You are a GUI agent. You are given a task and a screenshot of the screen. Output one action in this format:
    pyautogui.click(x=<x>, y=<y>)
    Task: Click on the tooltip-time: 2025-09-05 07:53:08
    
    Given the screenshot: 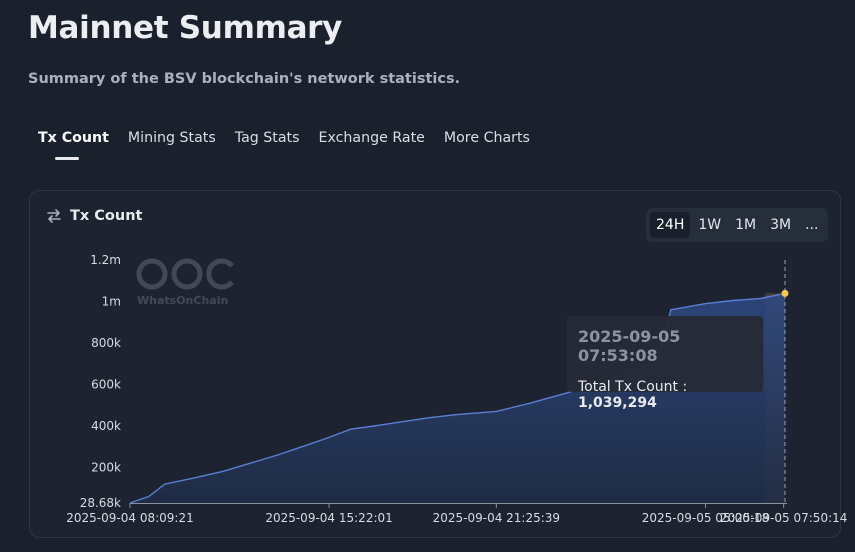 What is the action you would take?
    pyautogui.click(x=629, y=346)
    